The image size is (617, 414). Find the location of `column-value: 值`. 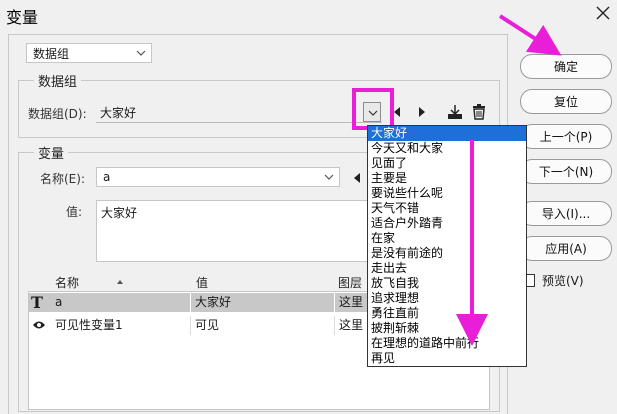

column-value: 值 is located at coordinates (202, 282).